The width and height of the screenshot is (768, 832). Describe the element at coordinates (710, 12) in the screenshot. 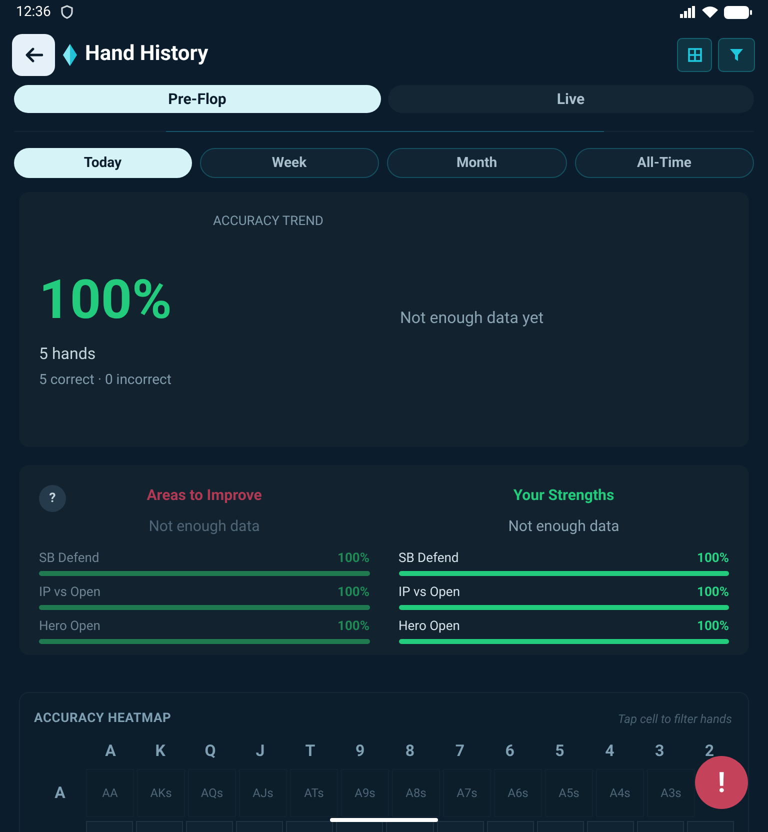

I see `wifi-icon` at that location.